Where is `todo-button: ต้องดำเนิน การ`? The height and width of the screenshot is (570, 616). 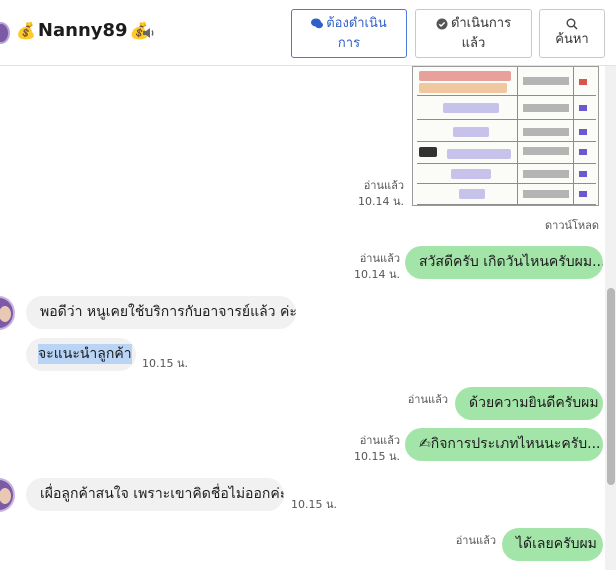
todo-button: ต้องดำเนิน การ is located at coordinates (349, 33).